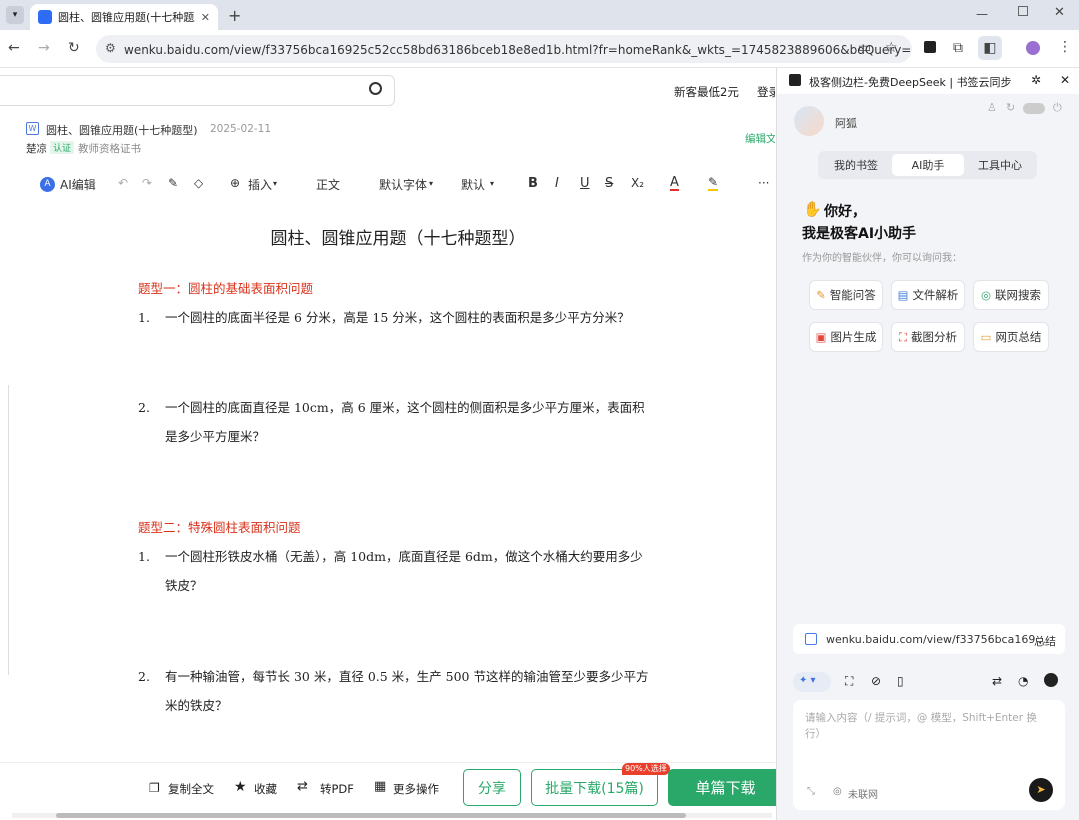 The height and width of the screenshot is (820, 1079). What do you see at coordinates (811, 791) in the screenshot?
I see `expand-icon: ⤡` at bounding box center [811, 791].